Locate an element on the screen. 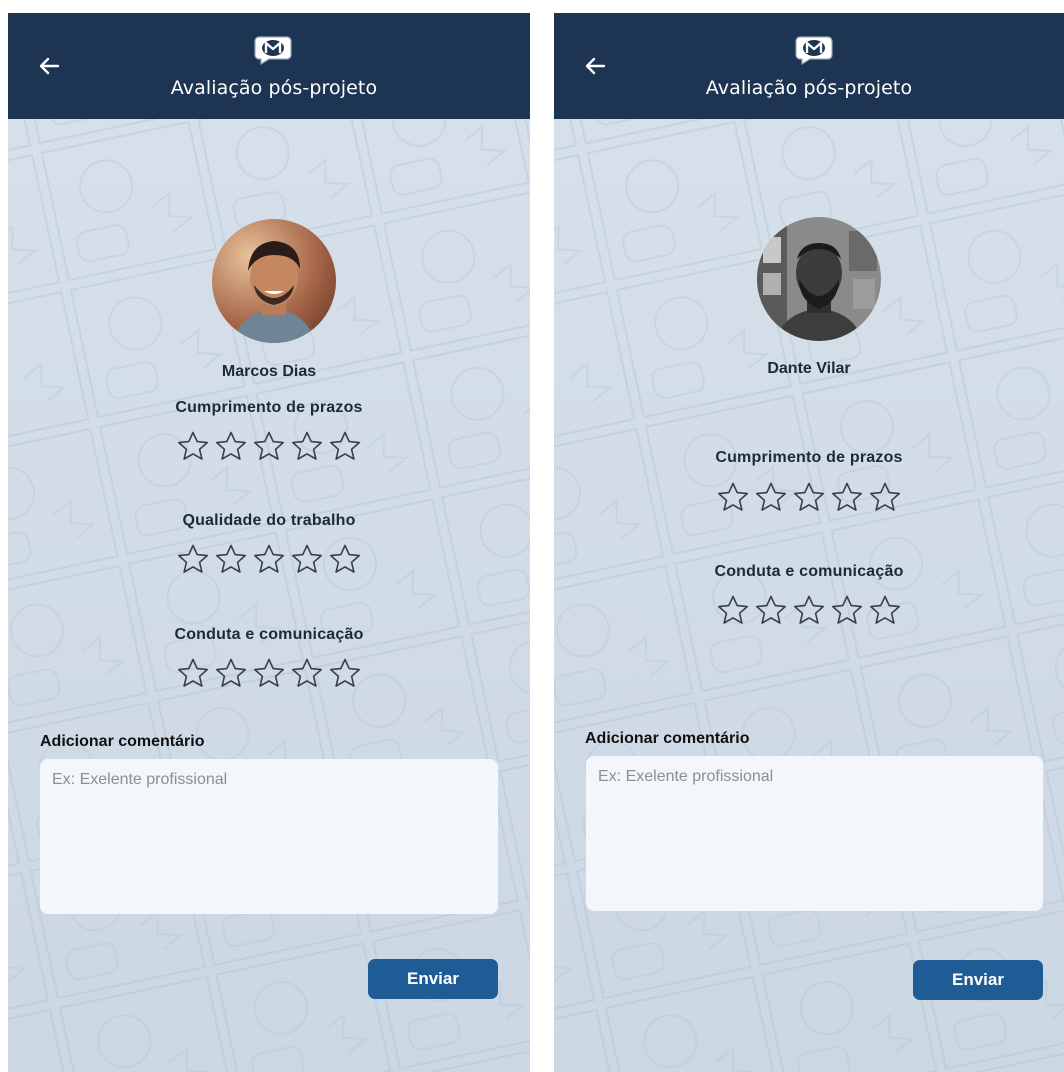 This screenshot has height=1072, width=1064. person-name: Marcos Dias is located at coordinates (269, 371).